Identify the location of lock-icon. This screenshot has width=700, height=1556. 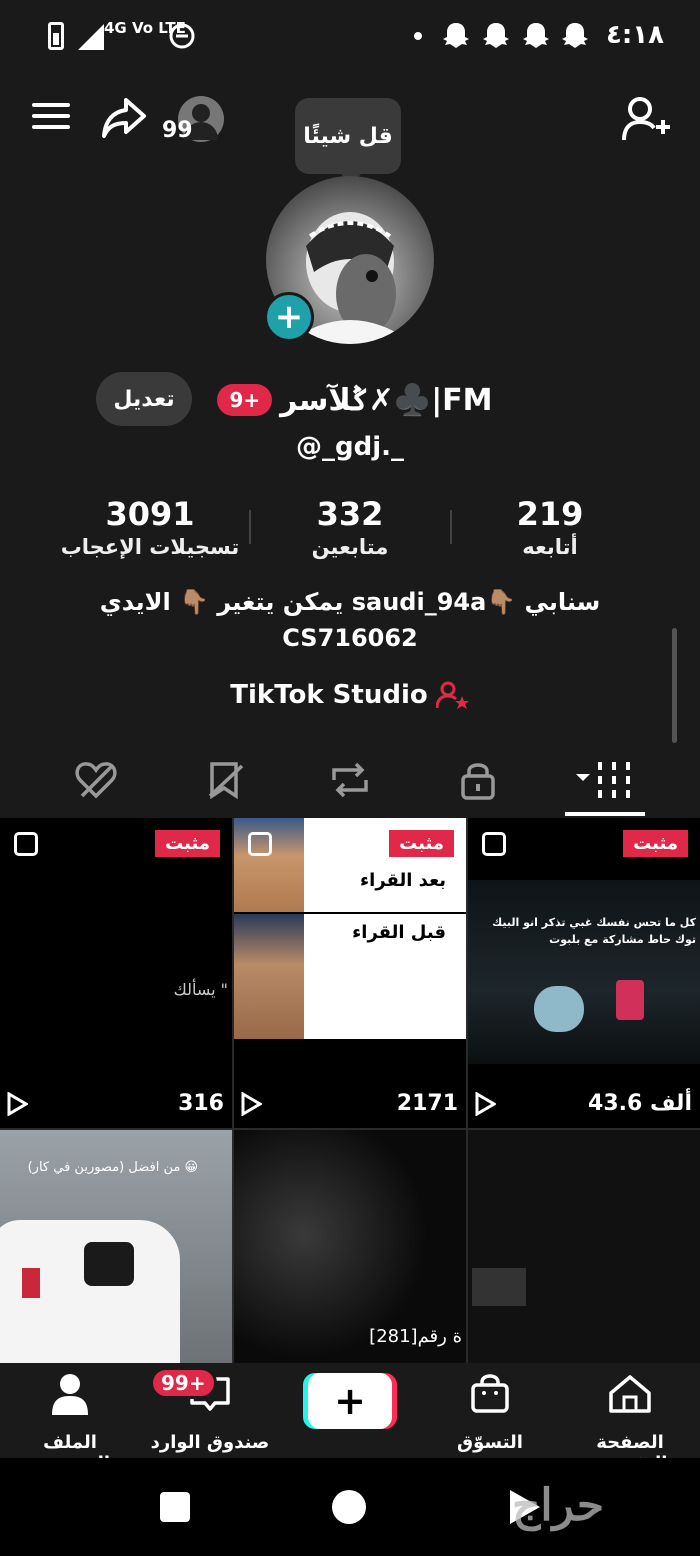
(478, 781).